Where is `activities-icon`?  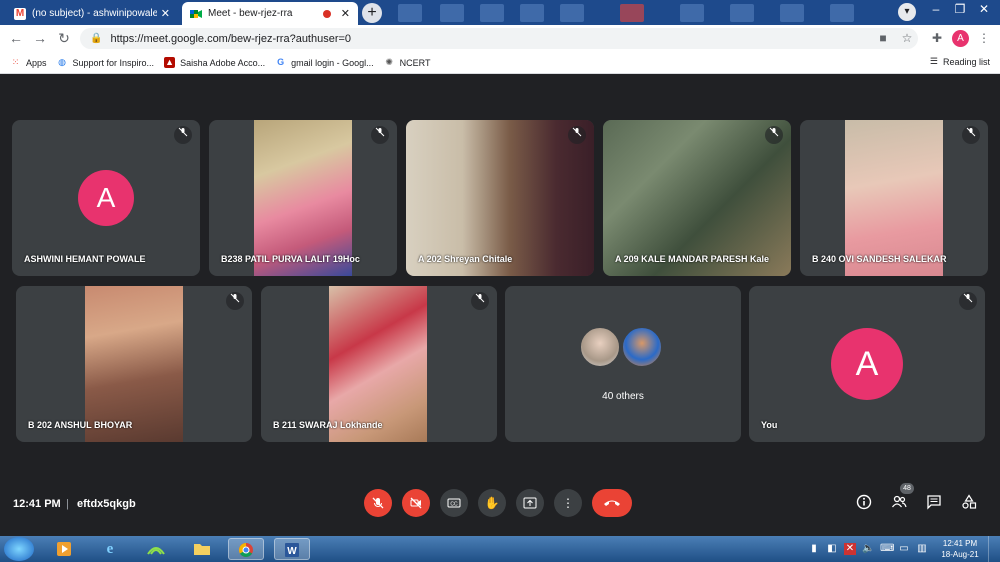 activities-icon is located at coordinates (969, 501).